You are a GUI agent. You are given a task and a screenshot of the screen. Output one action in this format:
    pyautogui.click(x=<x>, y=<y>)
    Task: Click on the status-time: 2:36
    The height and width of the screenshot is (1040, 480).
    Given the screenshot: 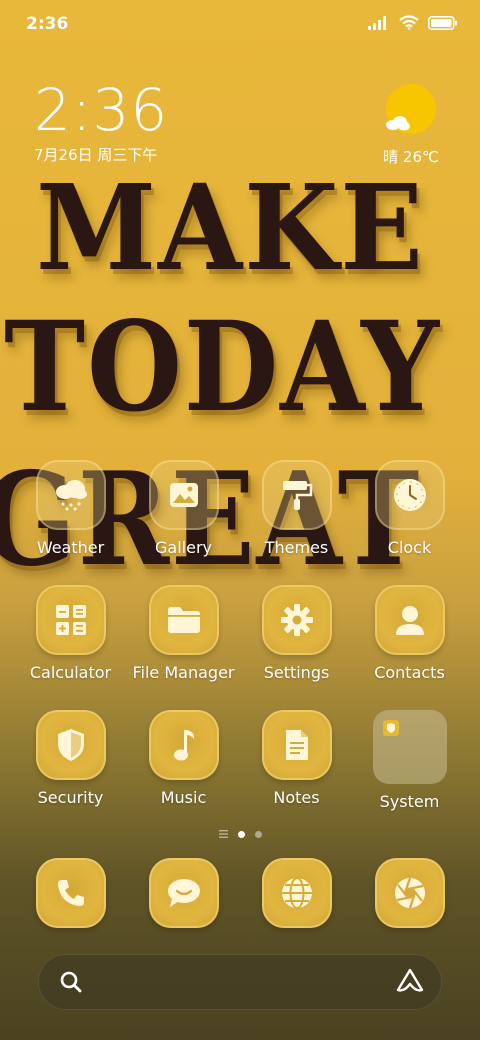 What is the action you would take?
    pyautogui.click(x=47, y=24)
    